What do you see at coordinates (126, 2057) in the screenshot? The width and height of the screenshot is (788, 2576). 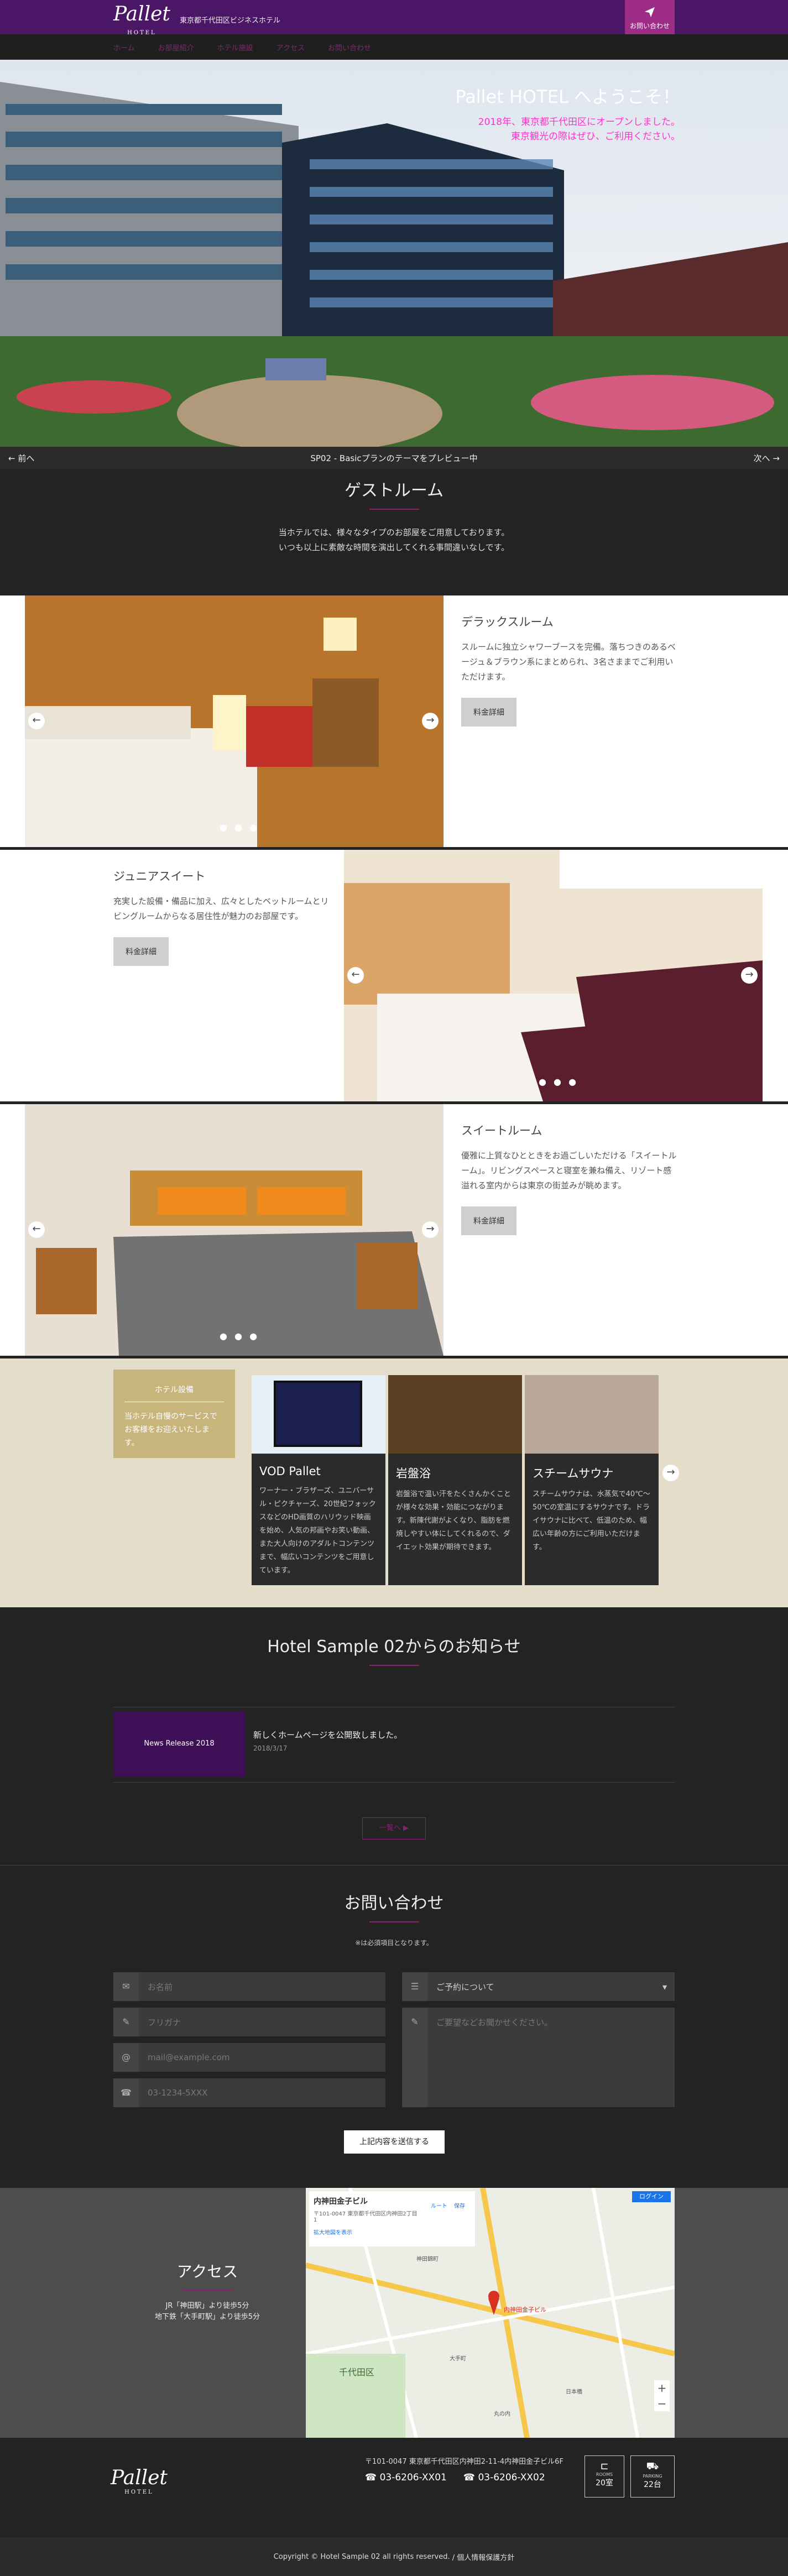 I see `mail-icon: @` at bounding box center [126, 2057].